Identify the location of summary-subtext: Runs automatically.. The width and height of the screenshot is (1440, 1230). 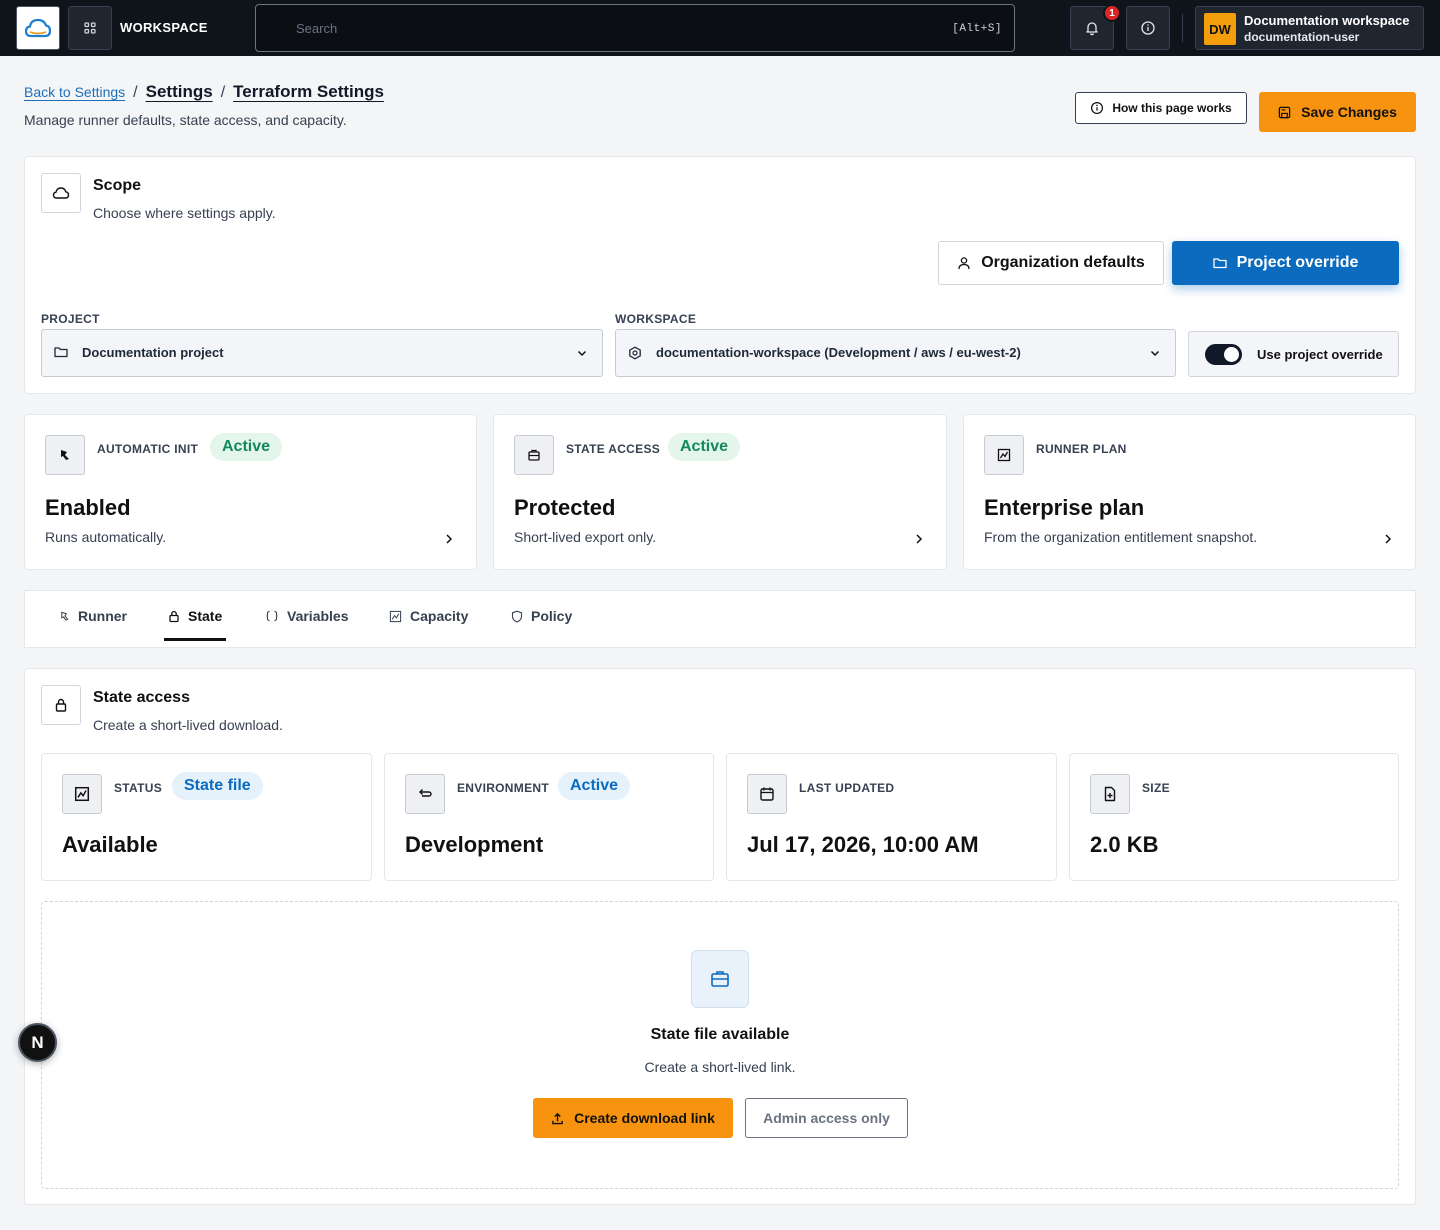
(106, 537).